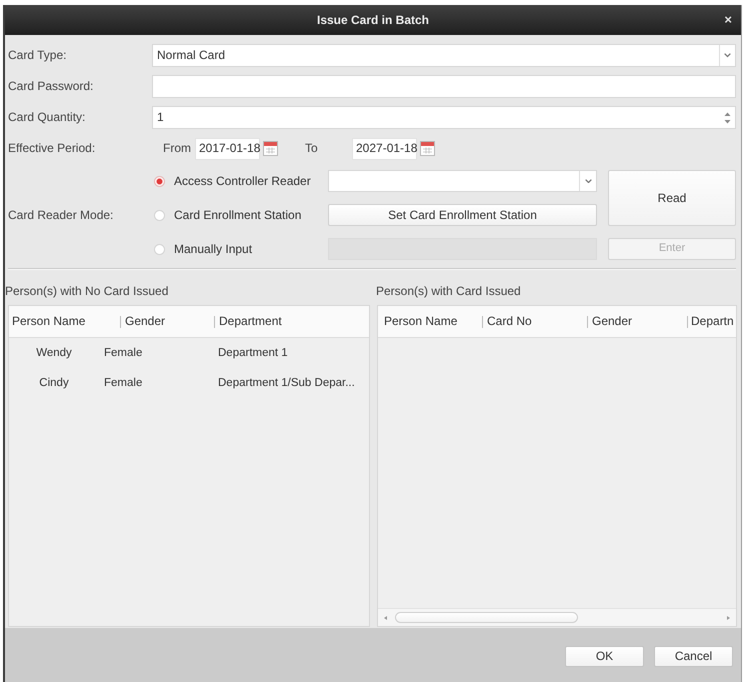 This screenshot has width=745, height=682. Describe the element at coordinates (253, 353) in the screenshot. I see `table-cell-text: Department 1` at that location.